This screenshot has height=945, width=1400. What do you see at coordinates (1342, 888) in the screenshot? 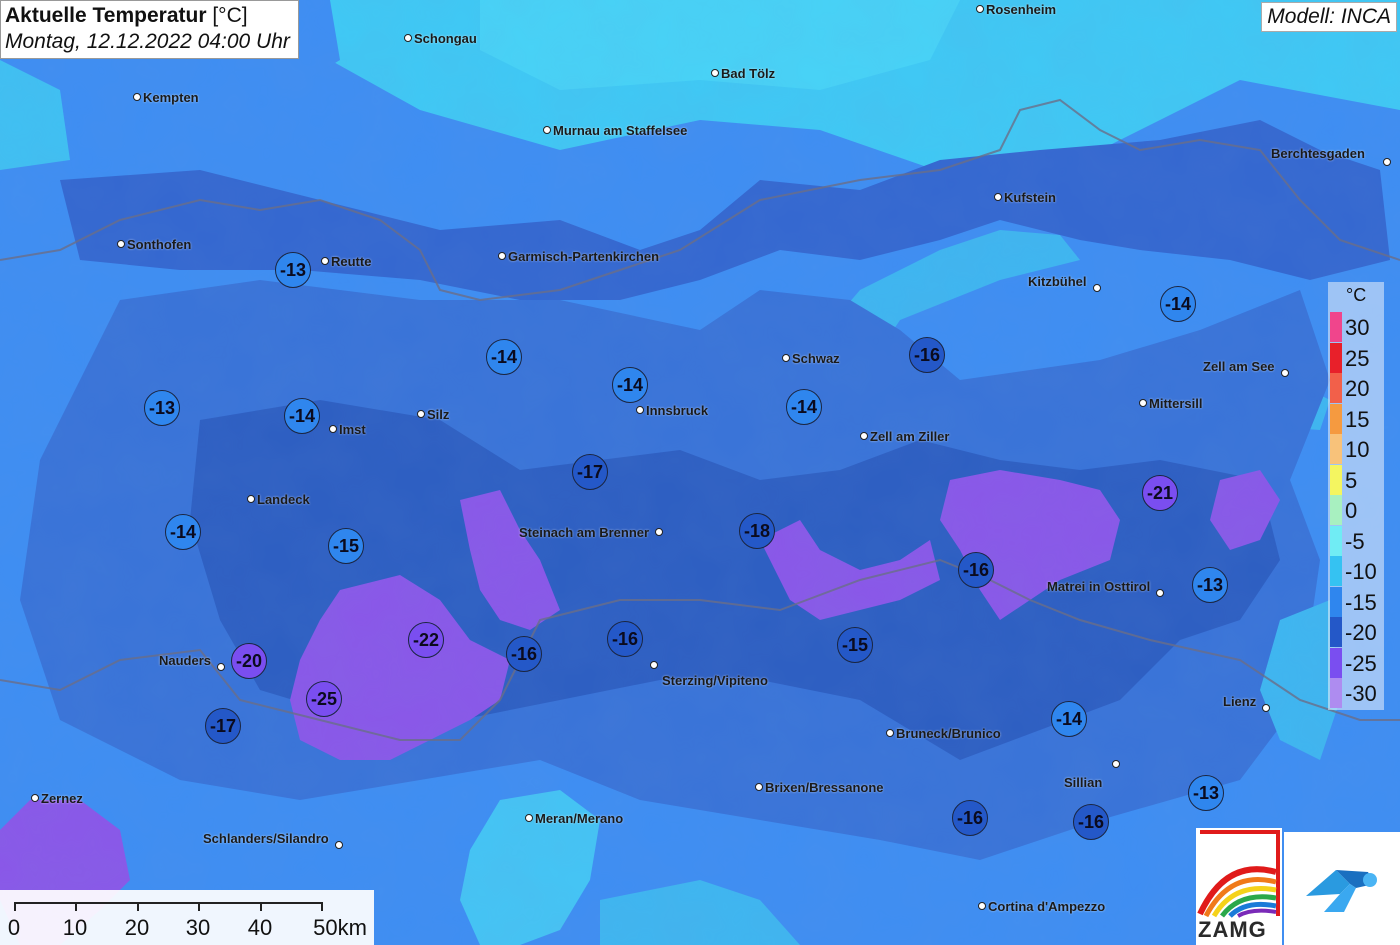
I see `cloud-logo` at bounding box center [1342, 888].